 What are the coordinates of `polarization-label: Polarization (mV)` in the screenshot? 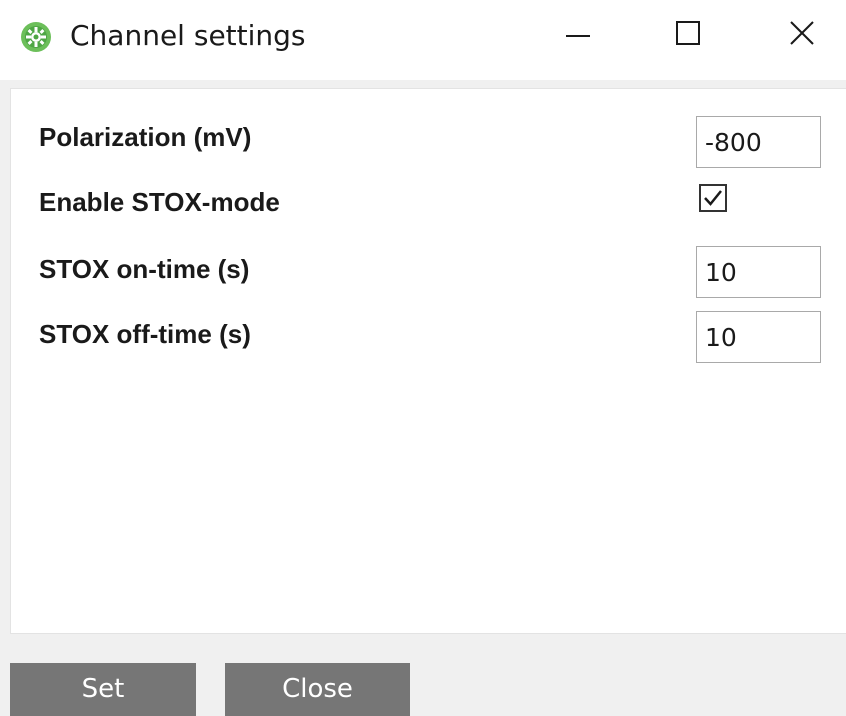 It's located at (145, 137).